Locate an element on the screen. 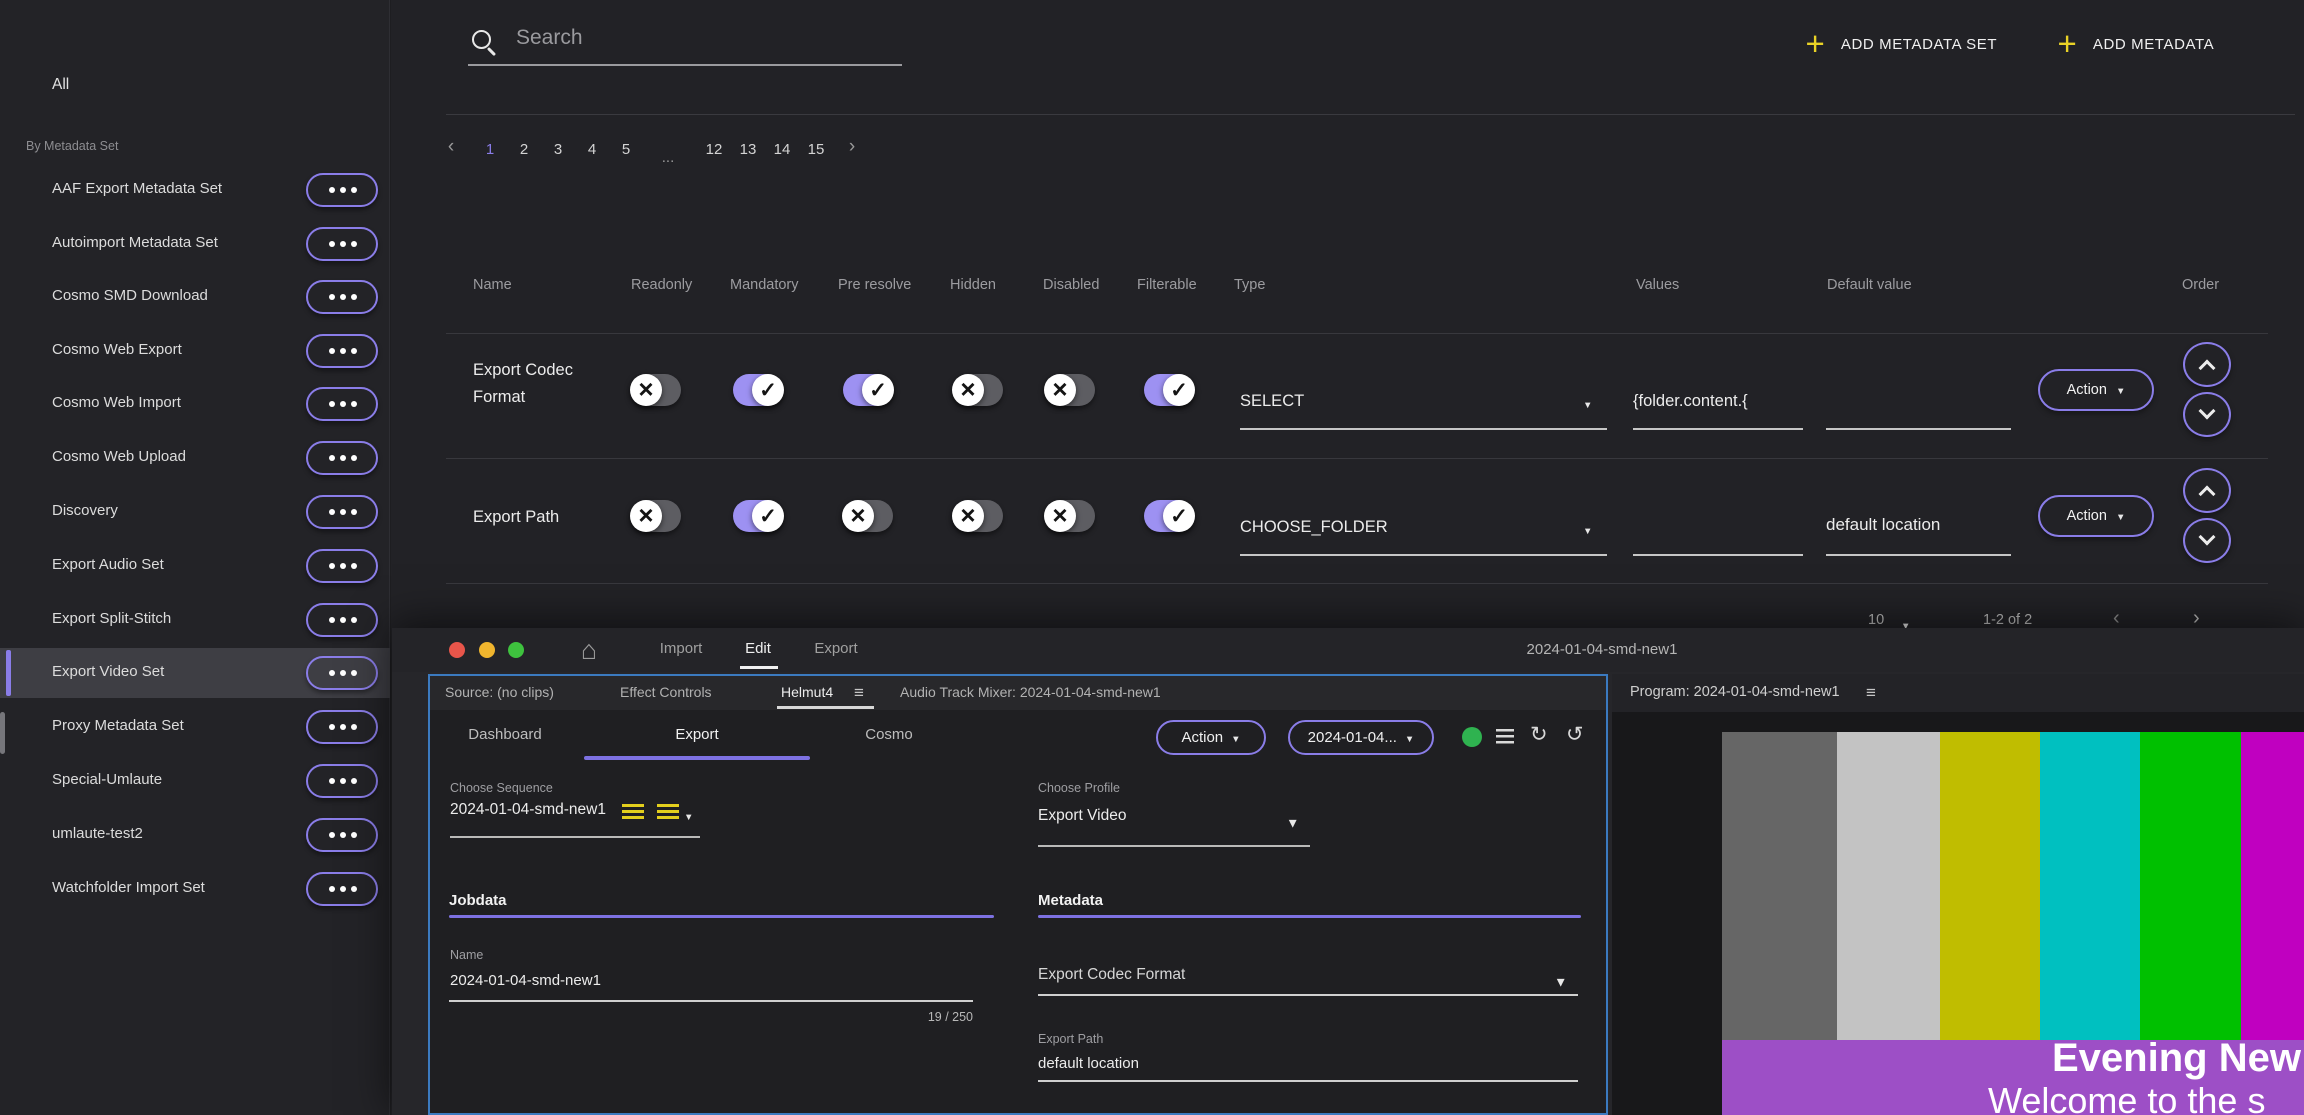 The height and width of the screenshot is (1115, 2304). list-icon is located at coordinates (1505, 737).